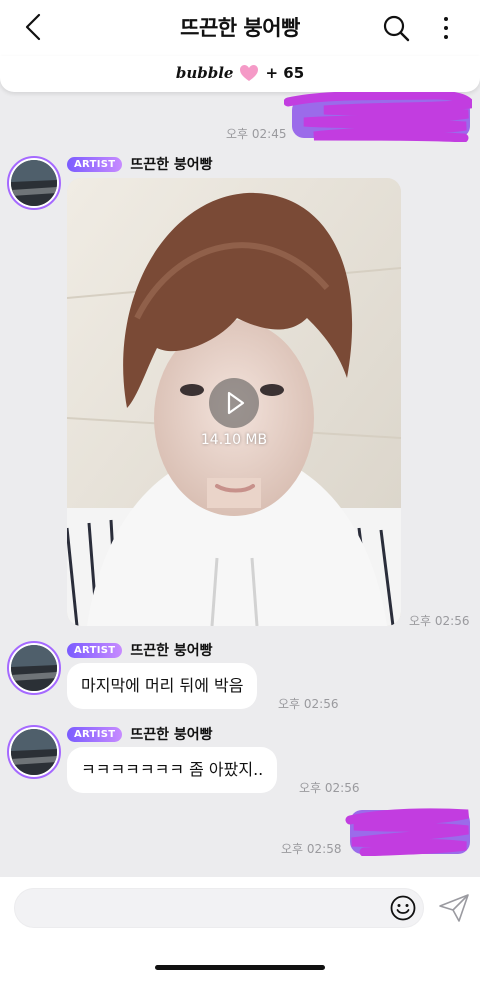  Describe the element at coordinates (256, 134) in the screenshot. I see `message-time: 오후 02:45` at that location.